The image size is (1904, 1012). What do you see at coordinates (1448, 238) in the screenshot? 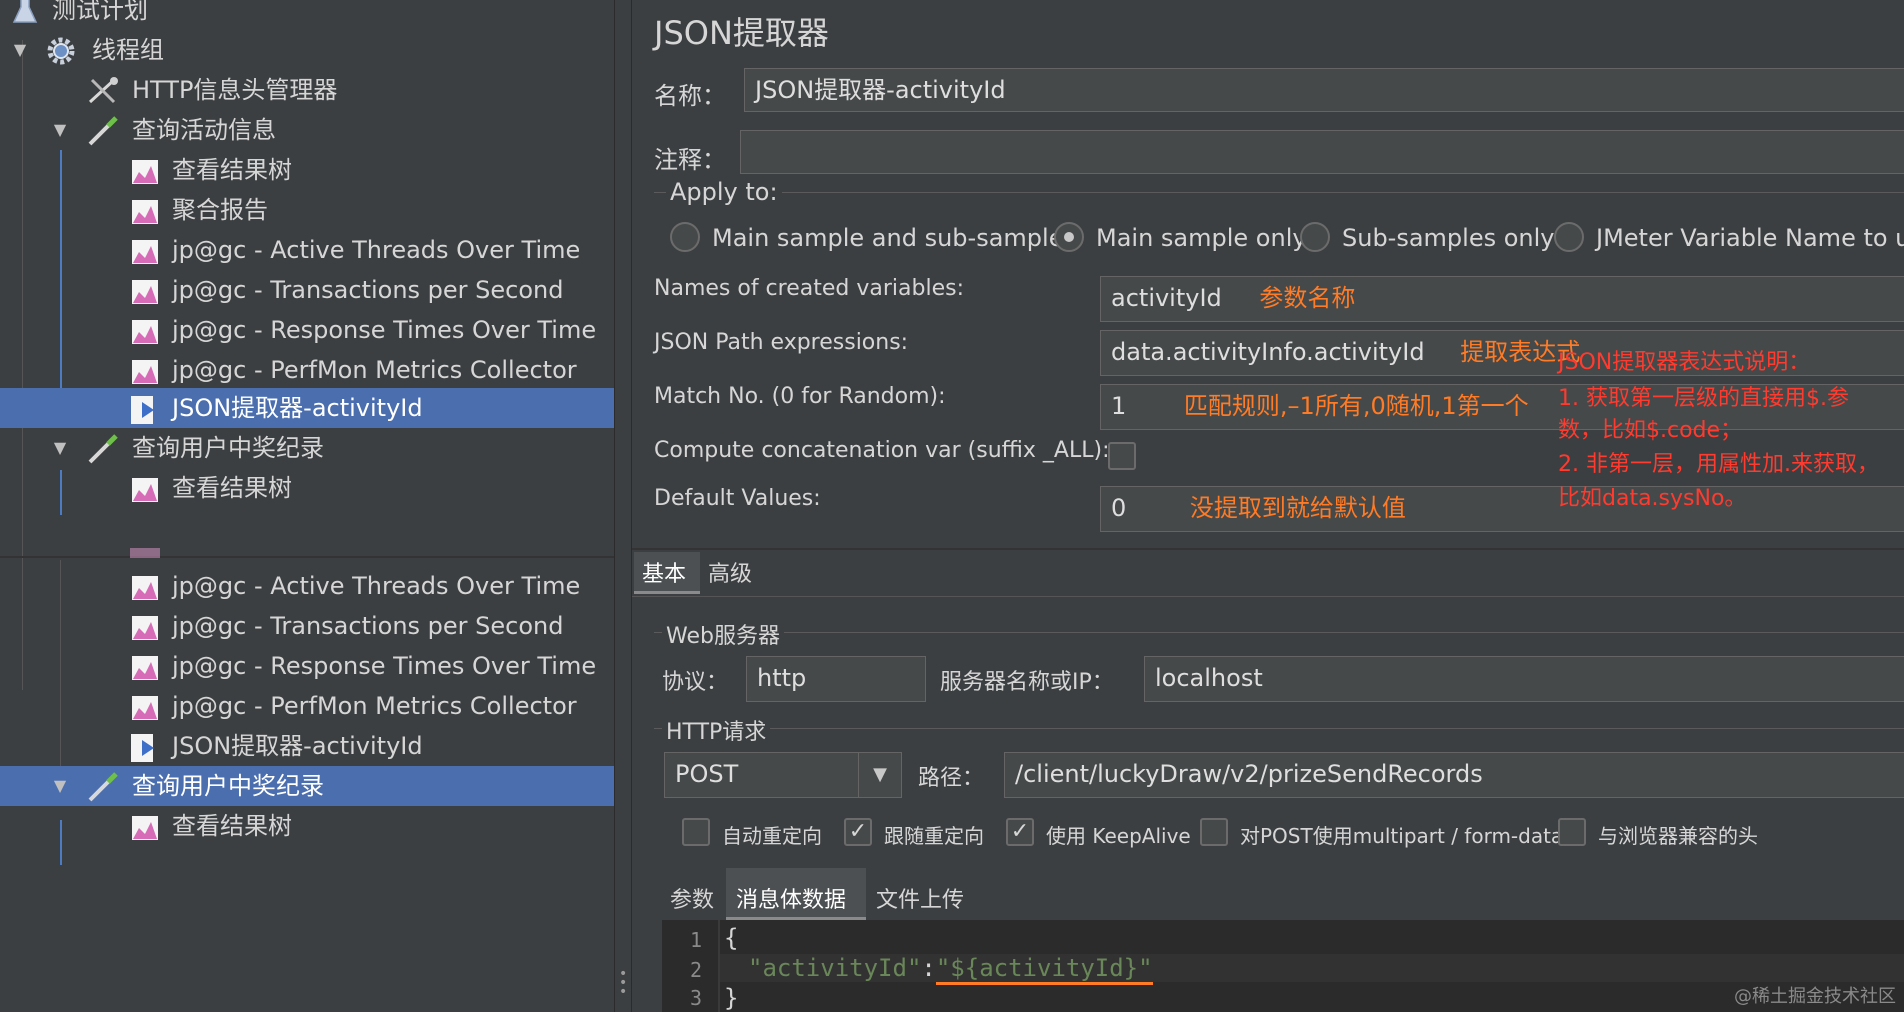
I see `radio-label: Sub-samples only` at bounding box center [1448, 238].